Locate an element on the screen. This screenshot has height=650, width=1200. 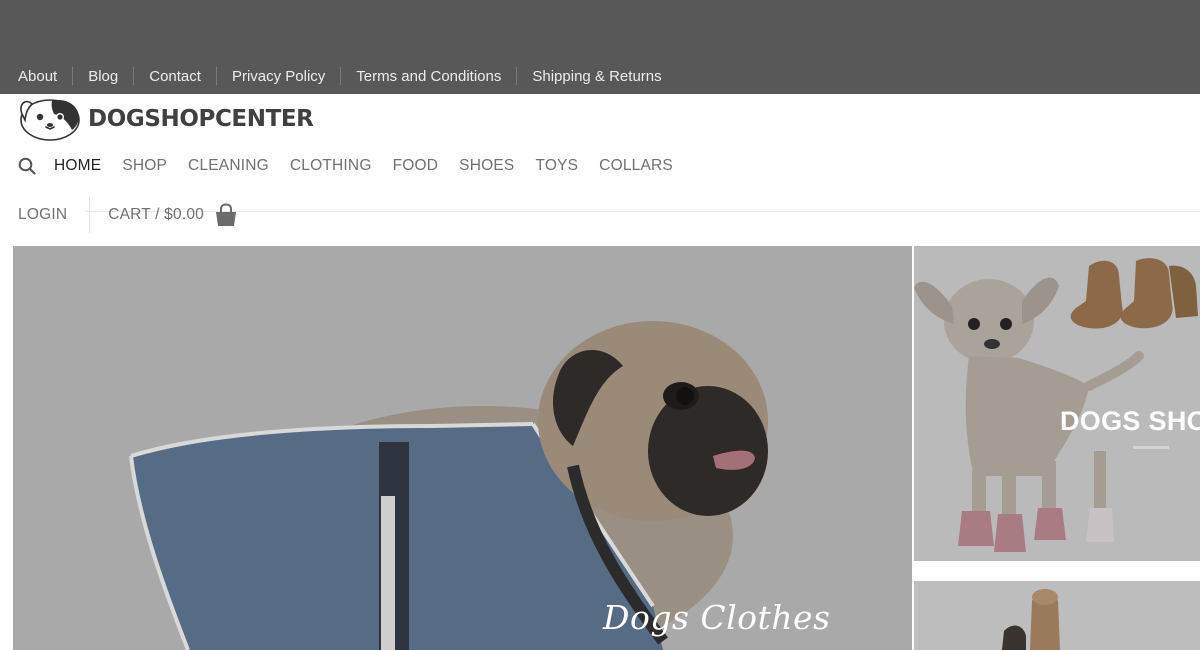
nav-item-toys: TOYS is located at coordinates (556, 166).